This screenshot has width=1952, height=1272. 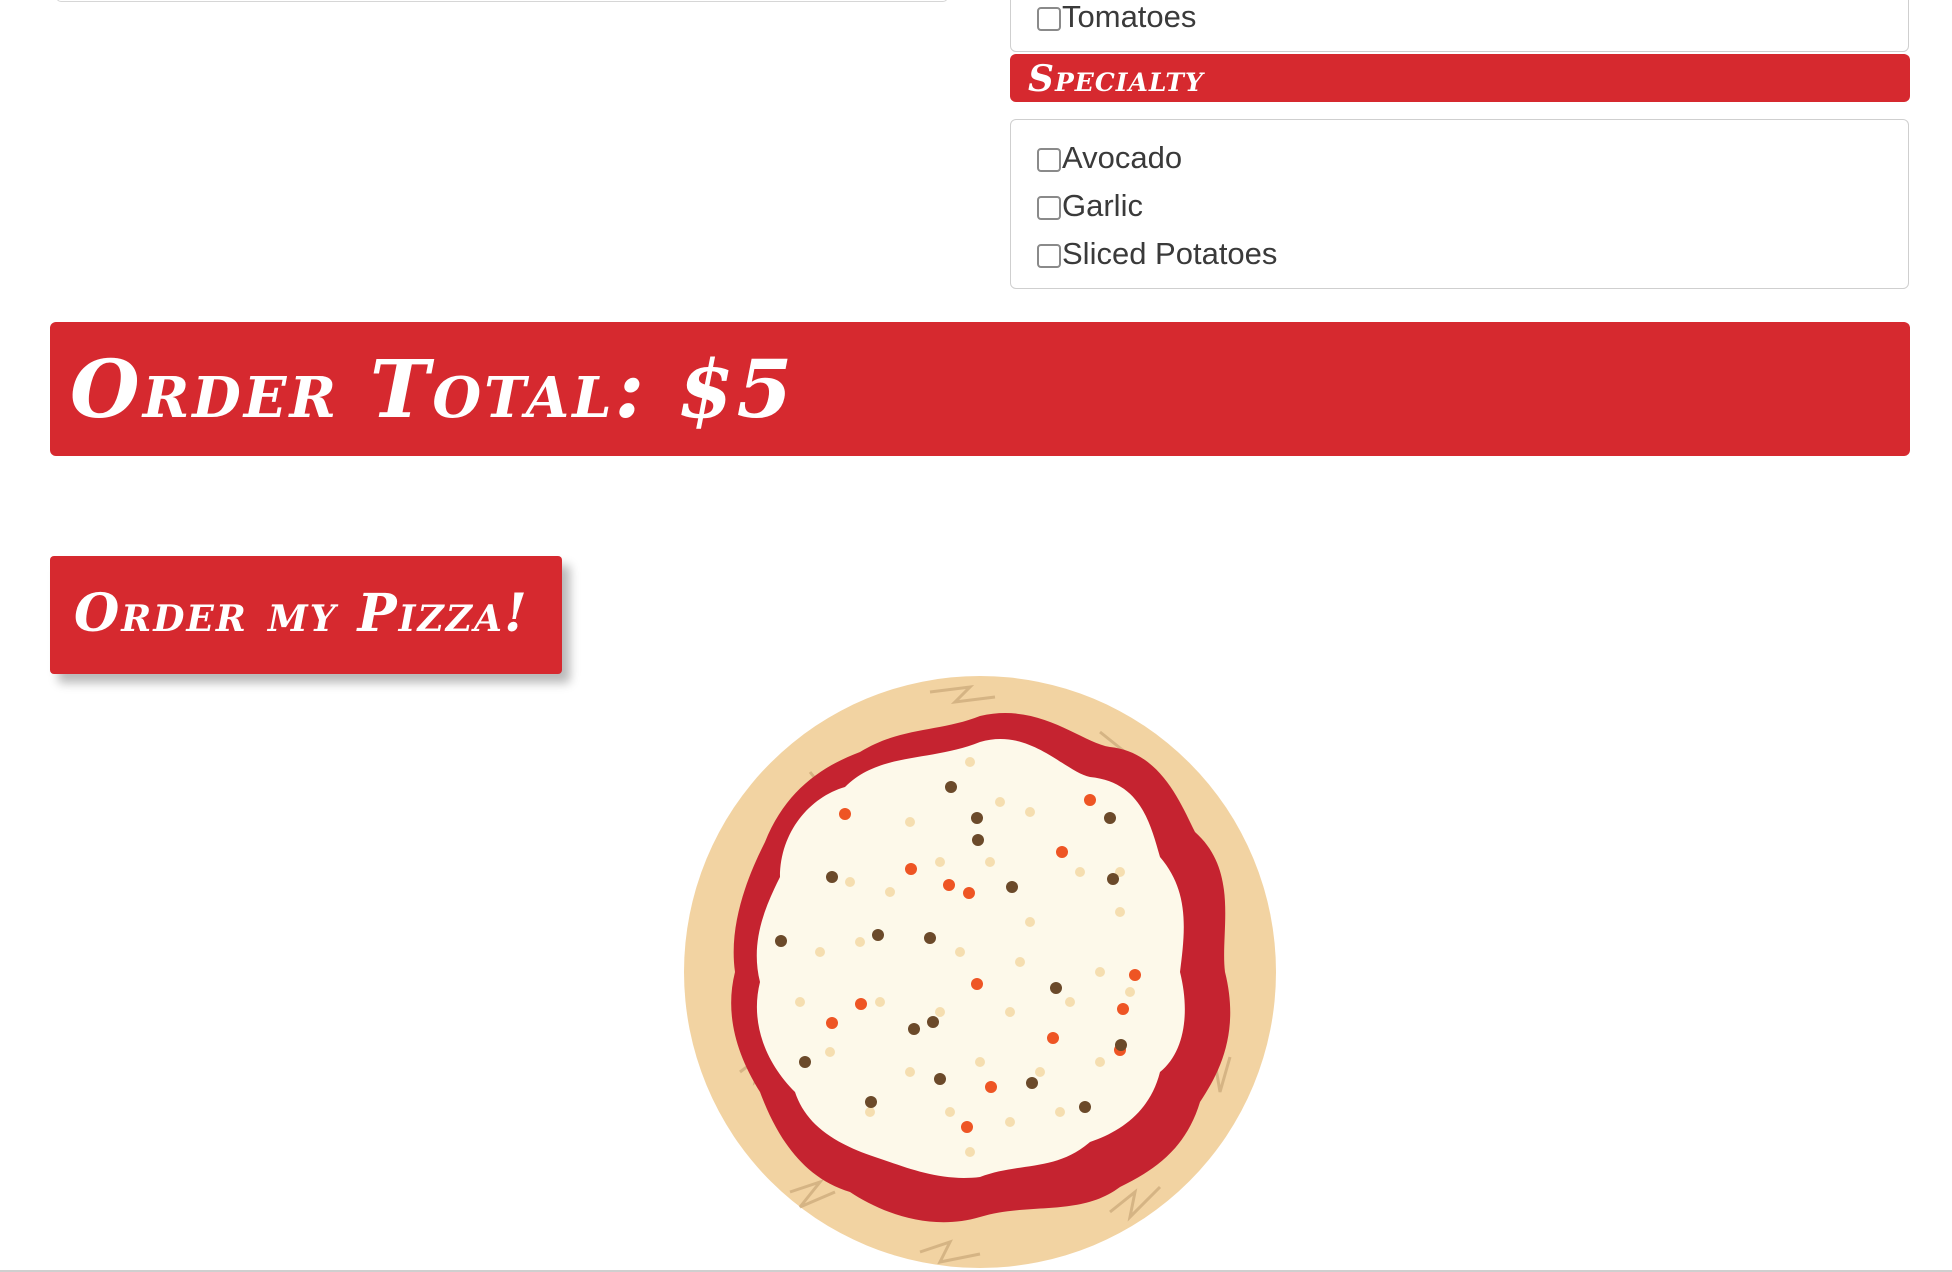 I want to click on order-pizza-button-label: Order my Pizza!, so click(x=301, y=613).